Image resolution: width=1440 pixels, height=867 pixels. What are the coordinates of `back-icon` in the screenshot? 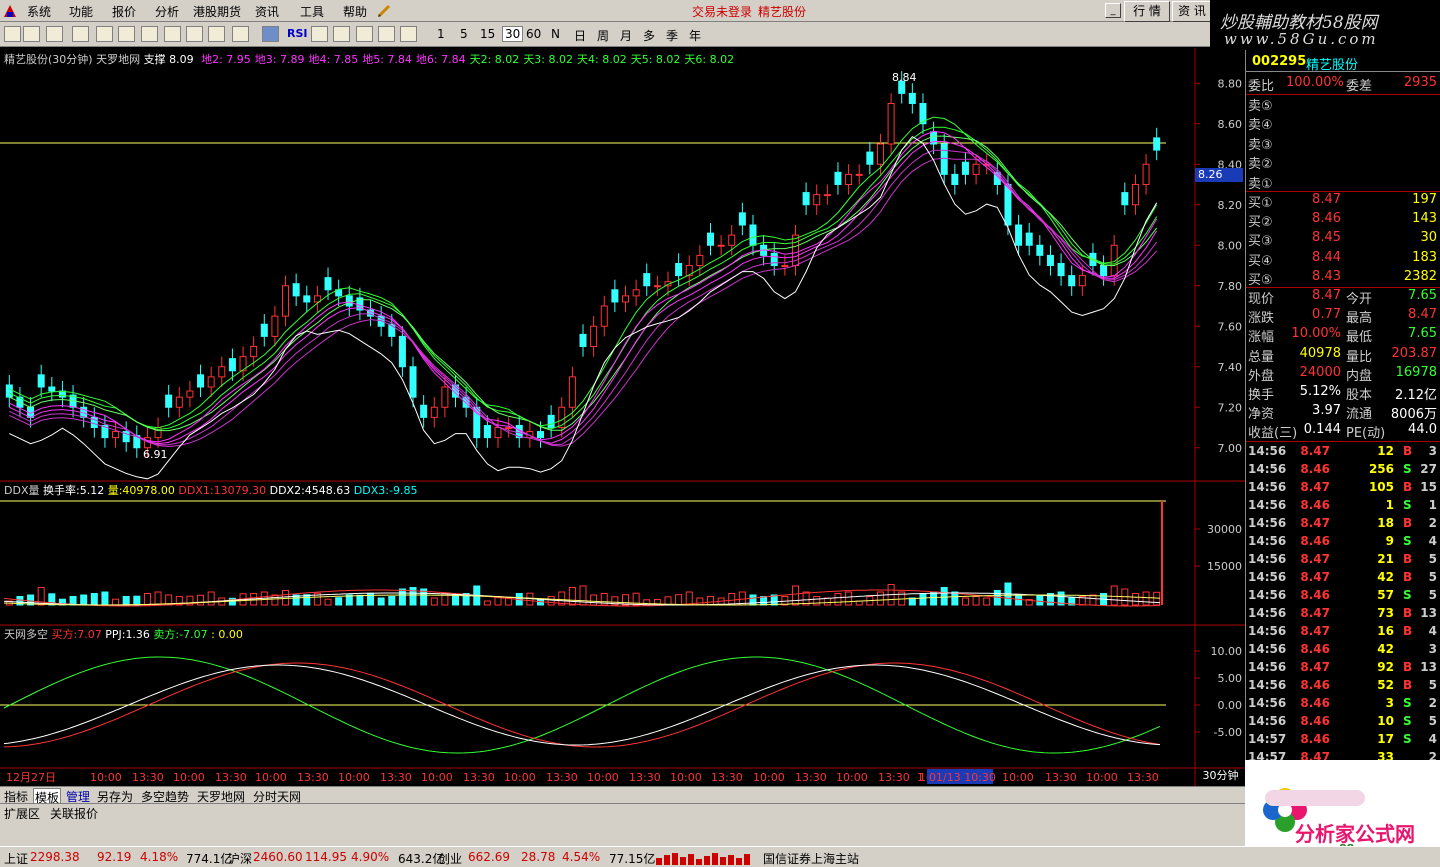 It's located at (12, 34).